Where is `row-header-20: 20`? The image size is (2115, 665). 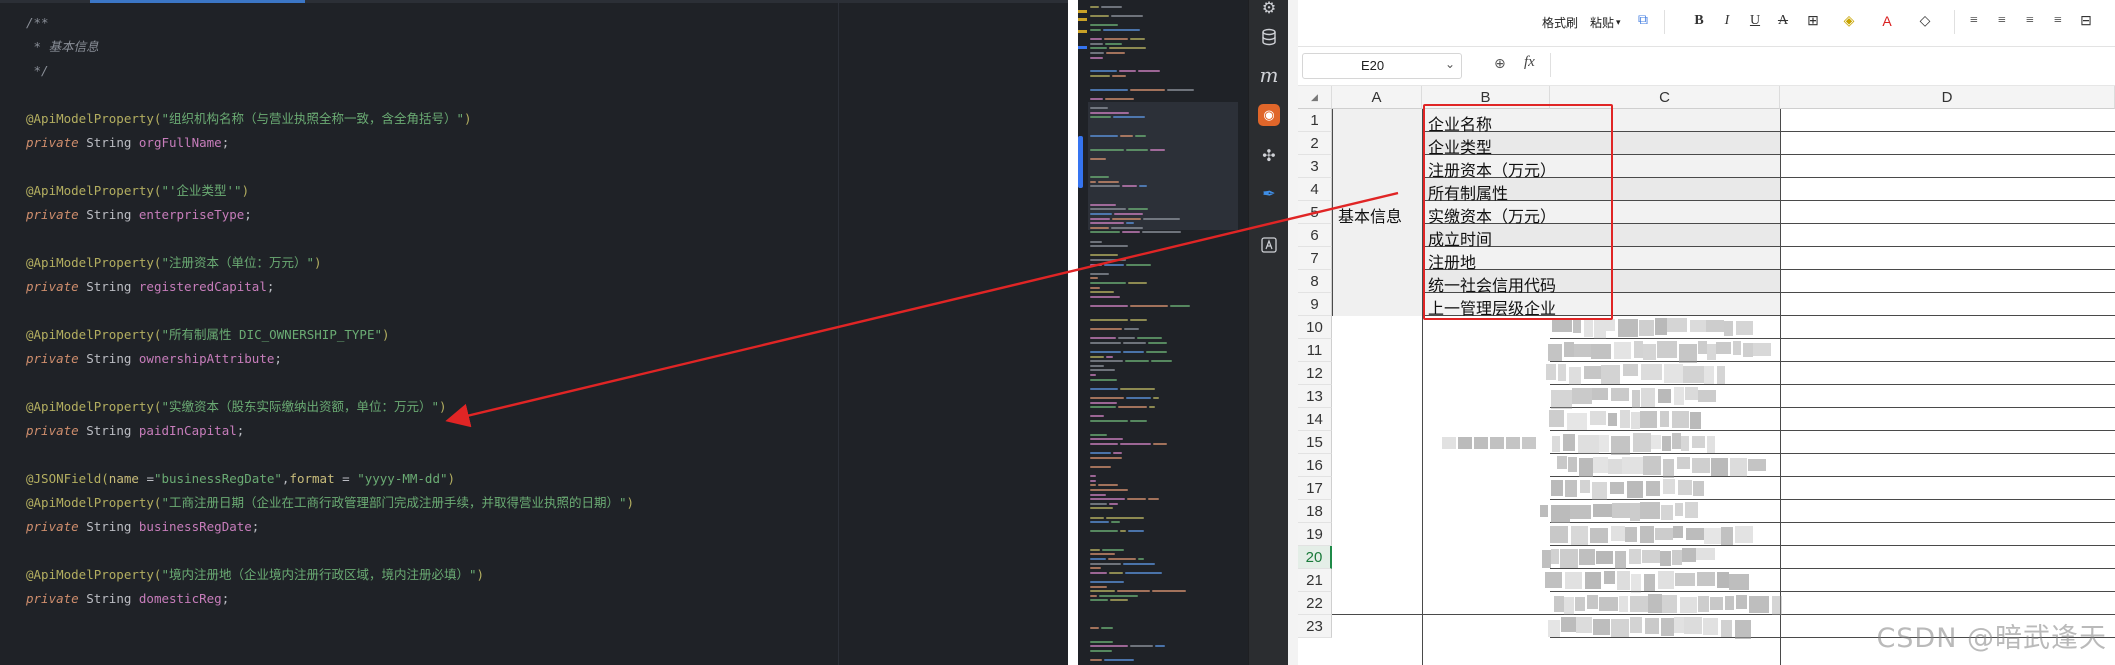
row-header-20: 20 is located at coordinates (1315, 557).